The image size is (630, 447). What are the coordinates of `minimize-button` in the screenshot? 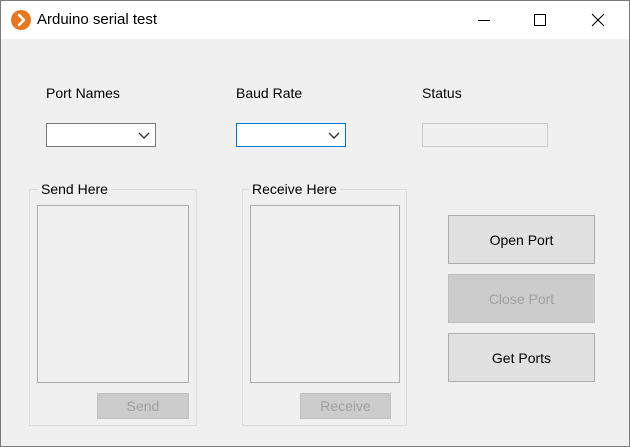 It's located at (484, 20).